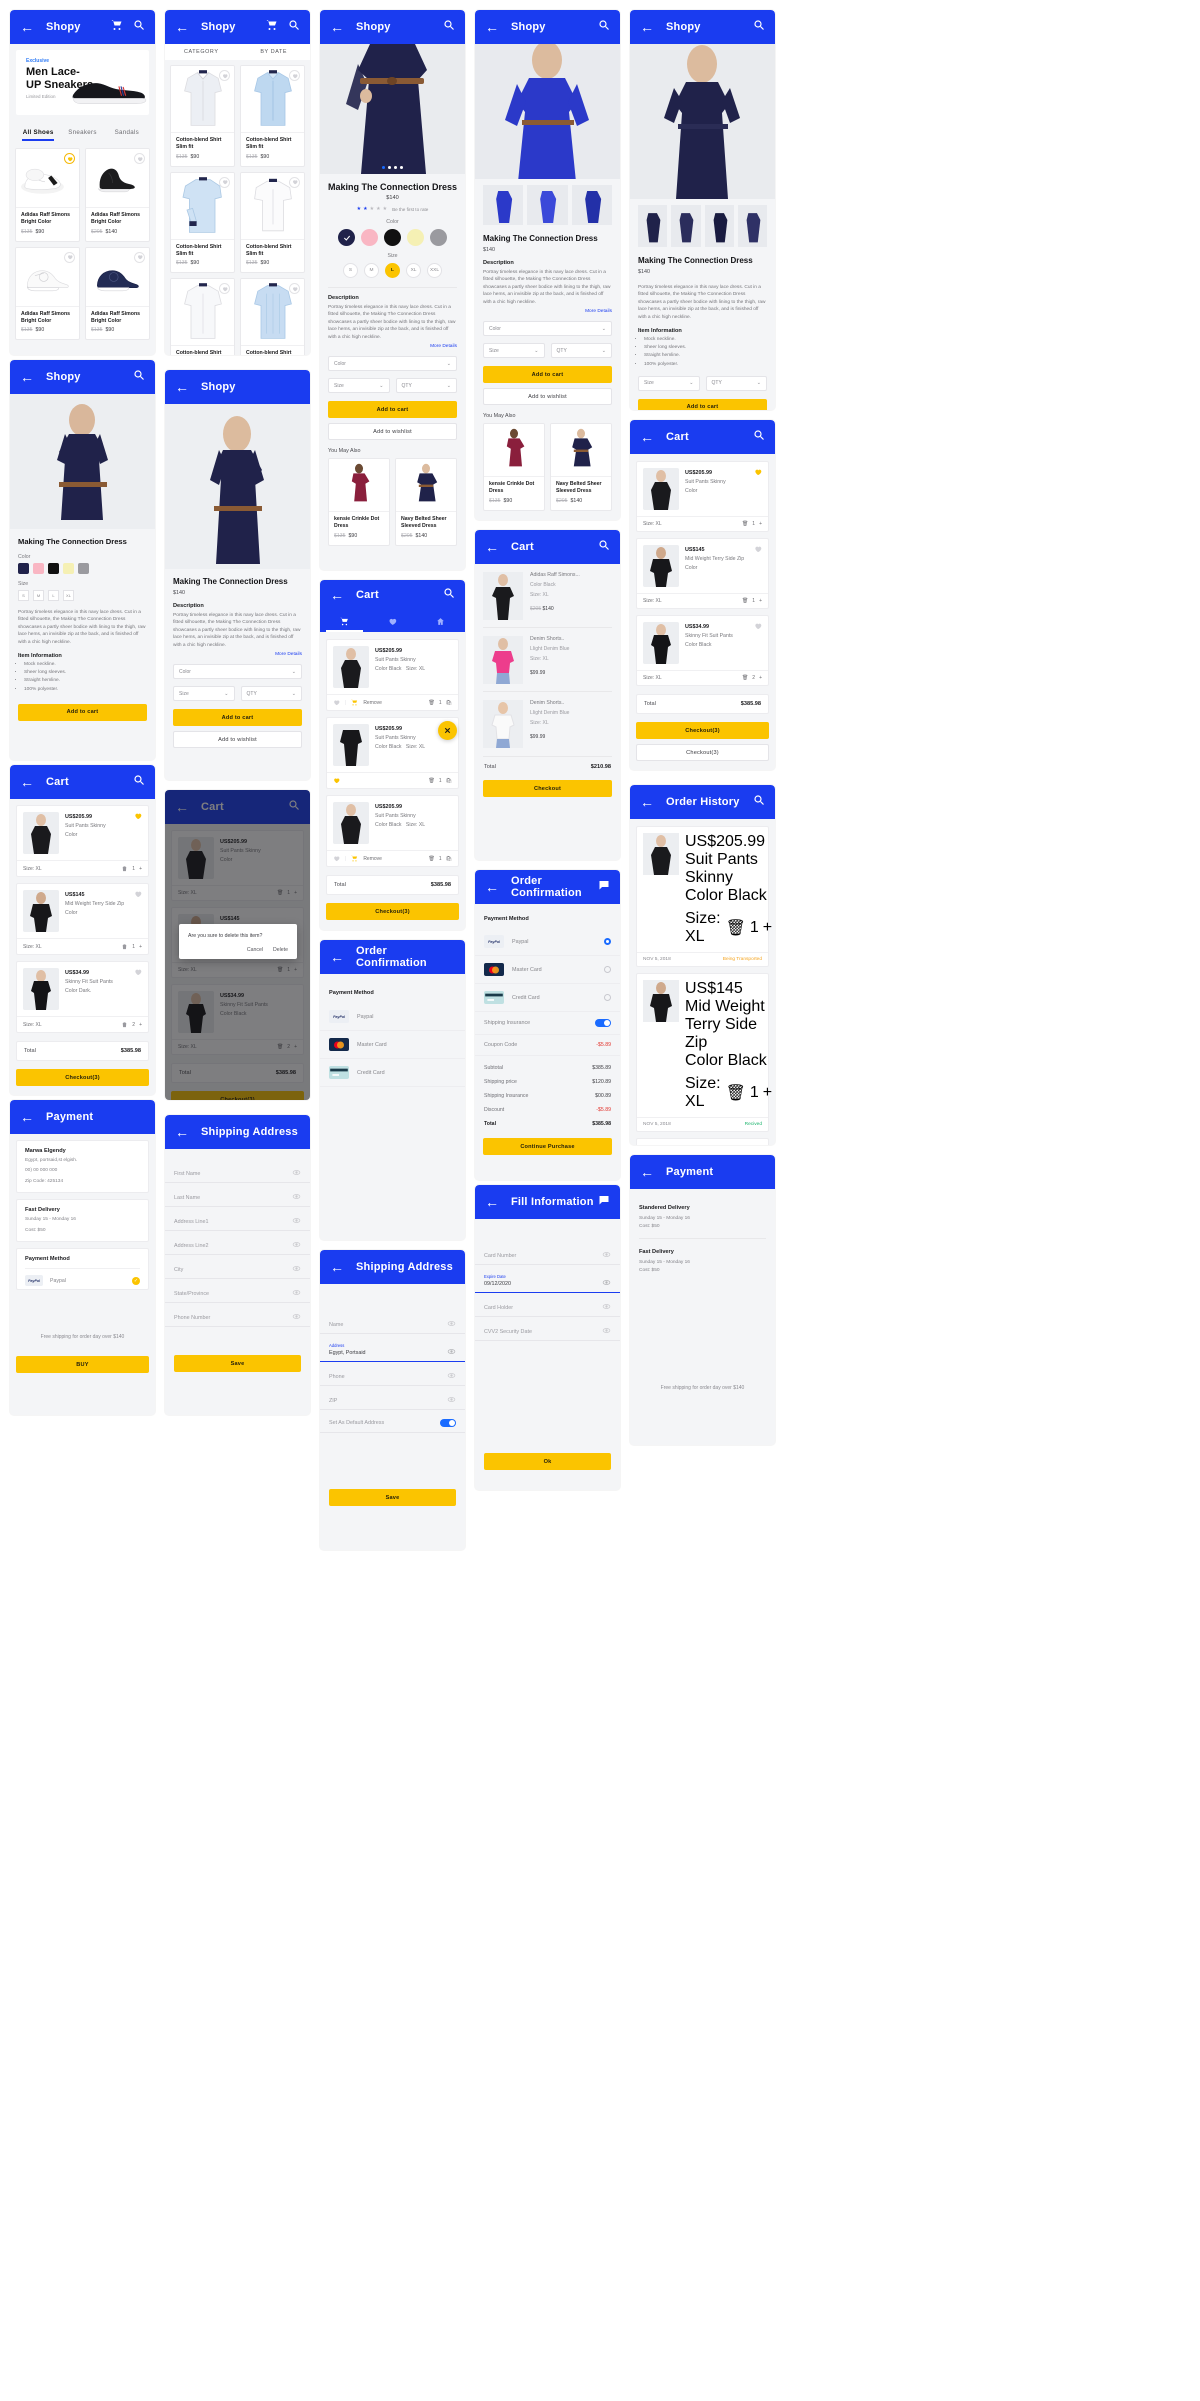  What do you see at coordinates (117, 195) in the screenshot?
I see `product-card: Adidas Raff Simons Bright Color $205 $140` at bounding box center [117, 195].